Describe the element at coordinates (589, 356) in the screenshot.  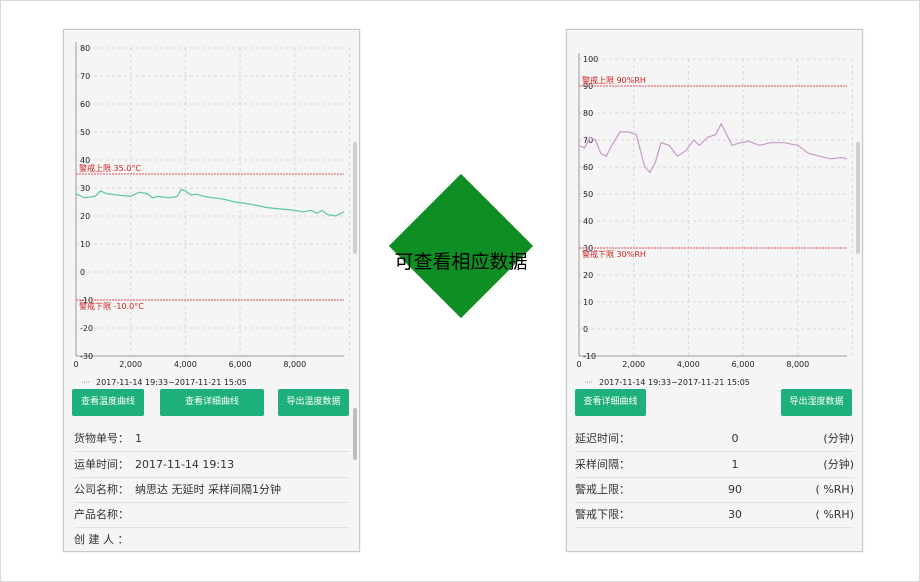
I see `y-tick-label: -10` at that location.